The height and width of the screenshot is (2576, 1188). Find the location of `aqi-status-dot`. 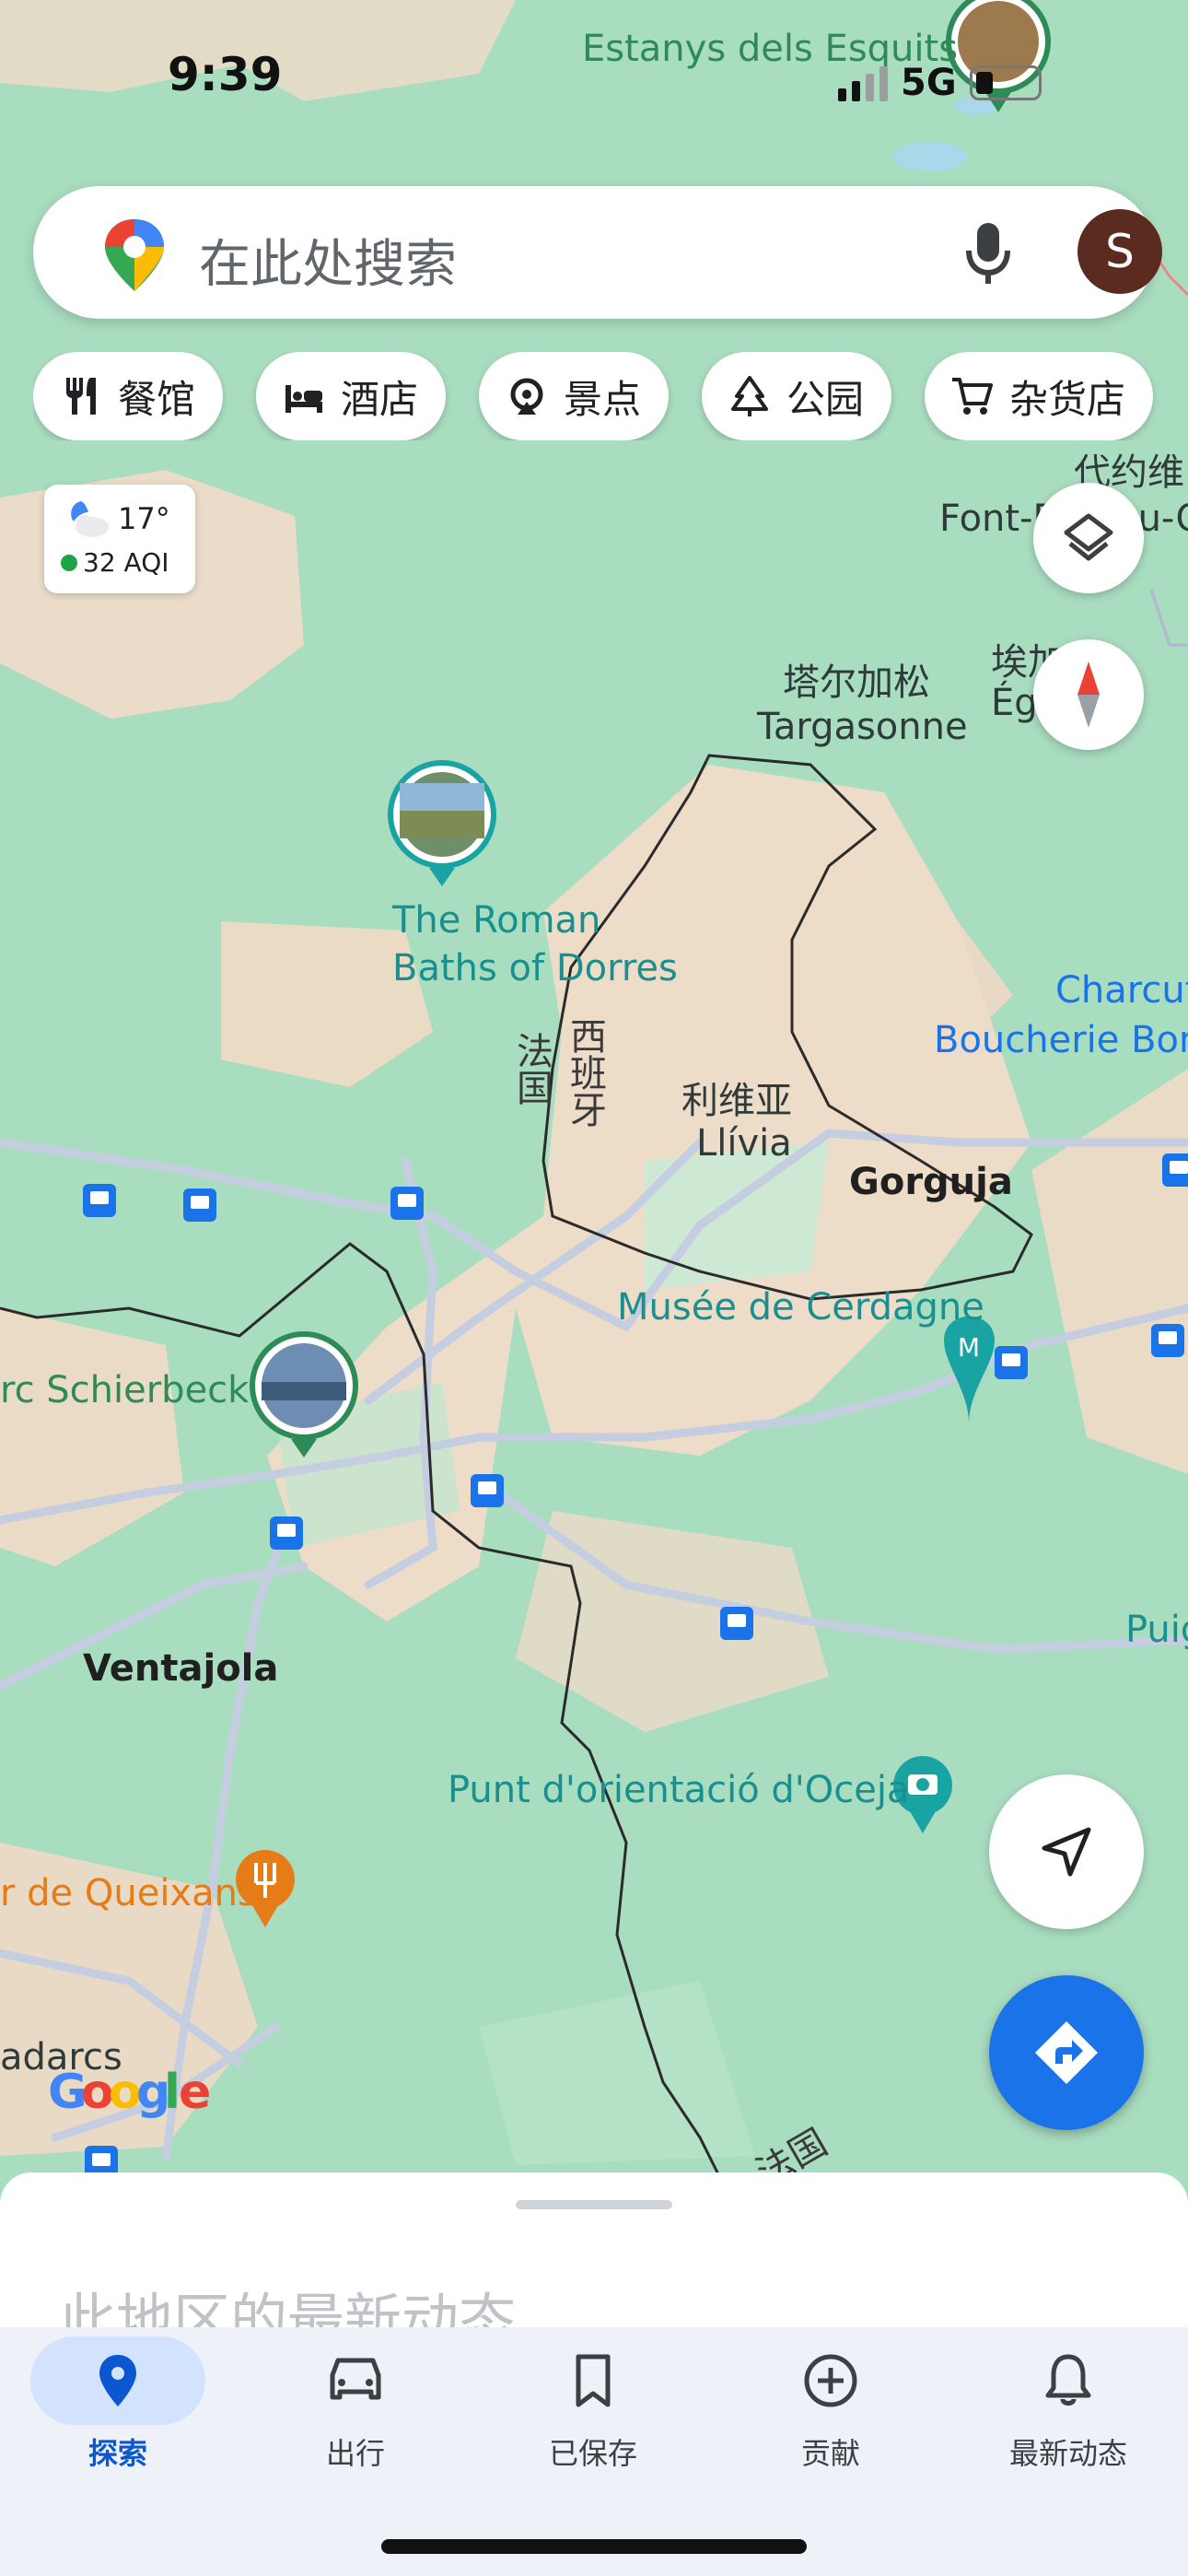

aqi-status-dot is located at coordinates (69, 562).